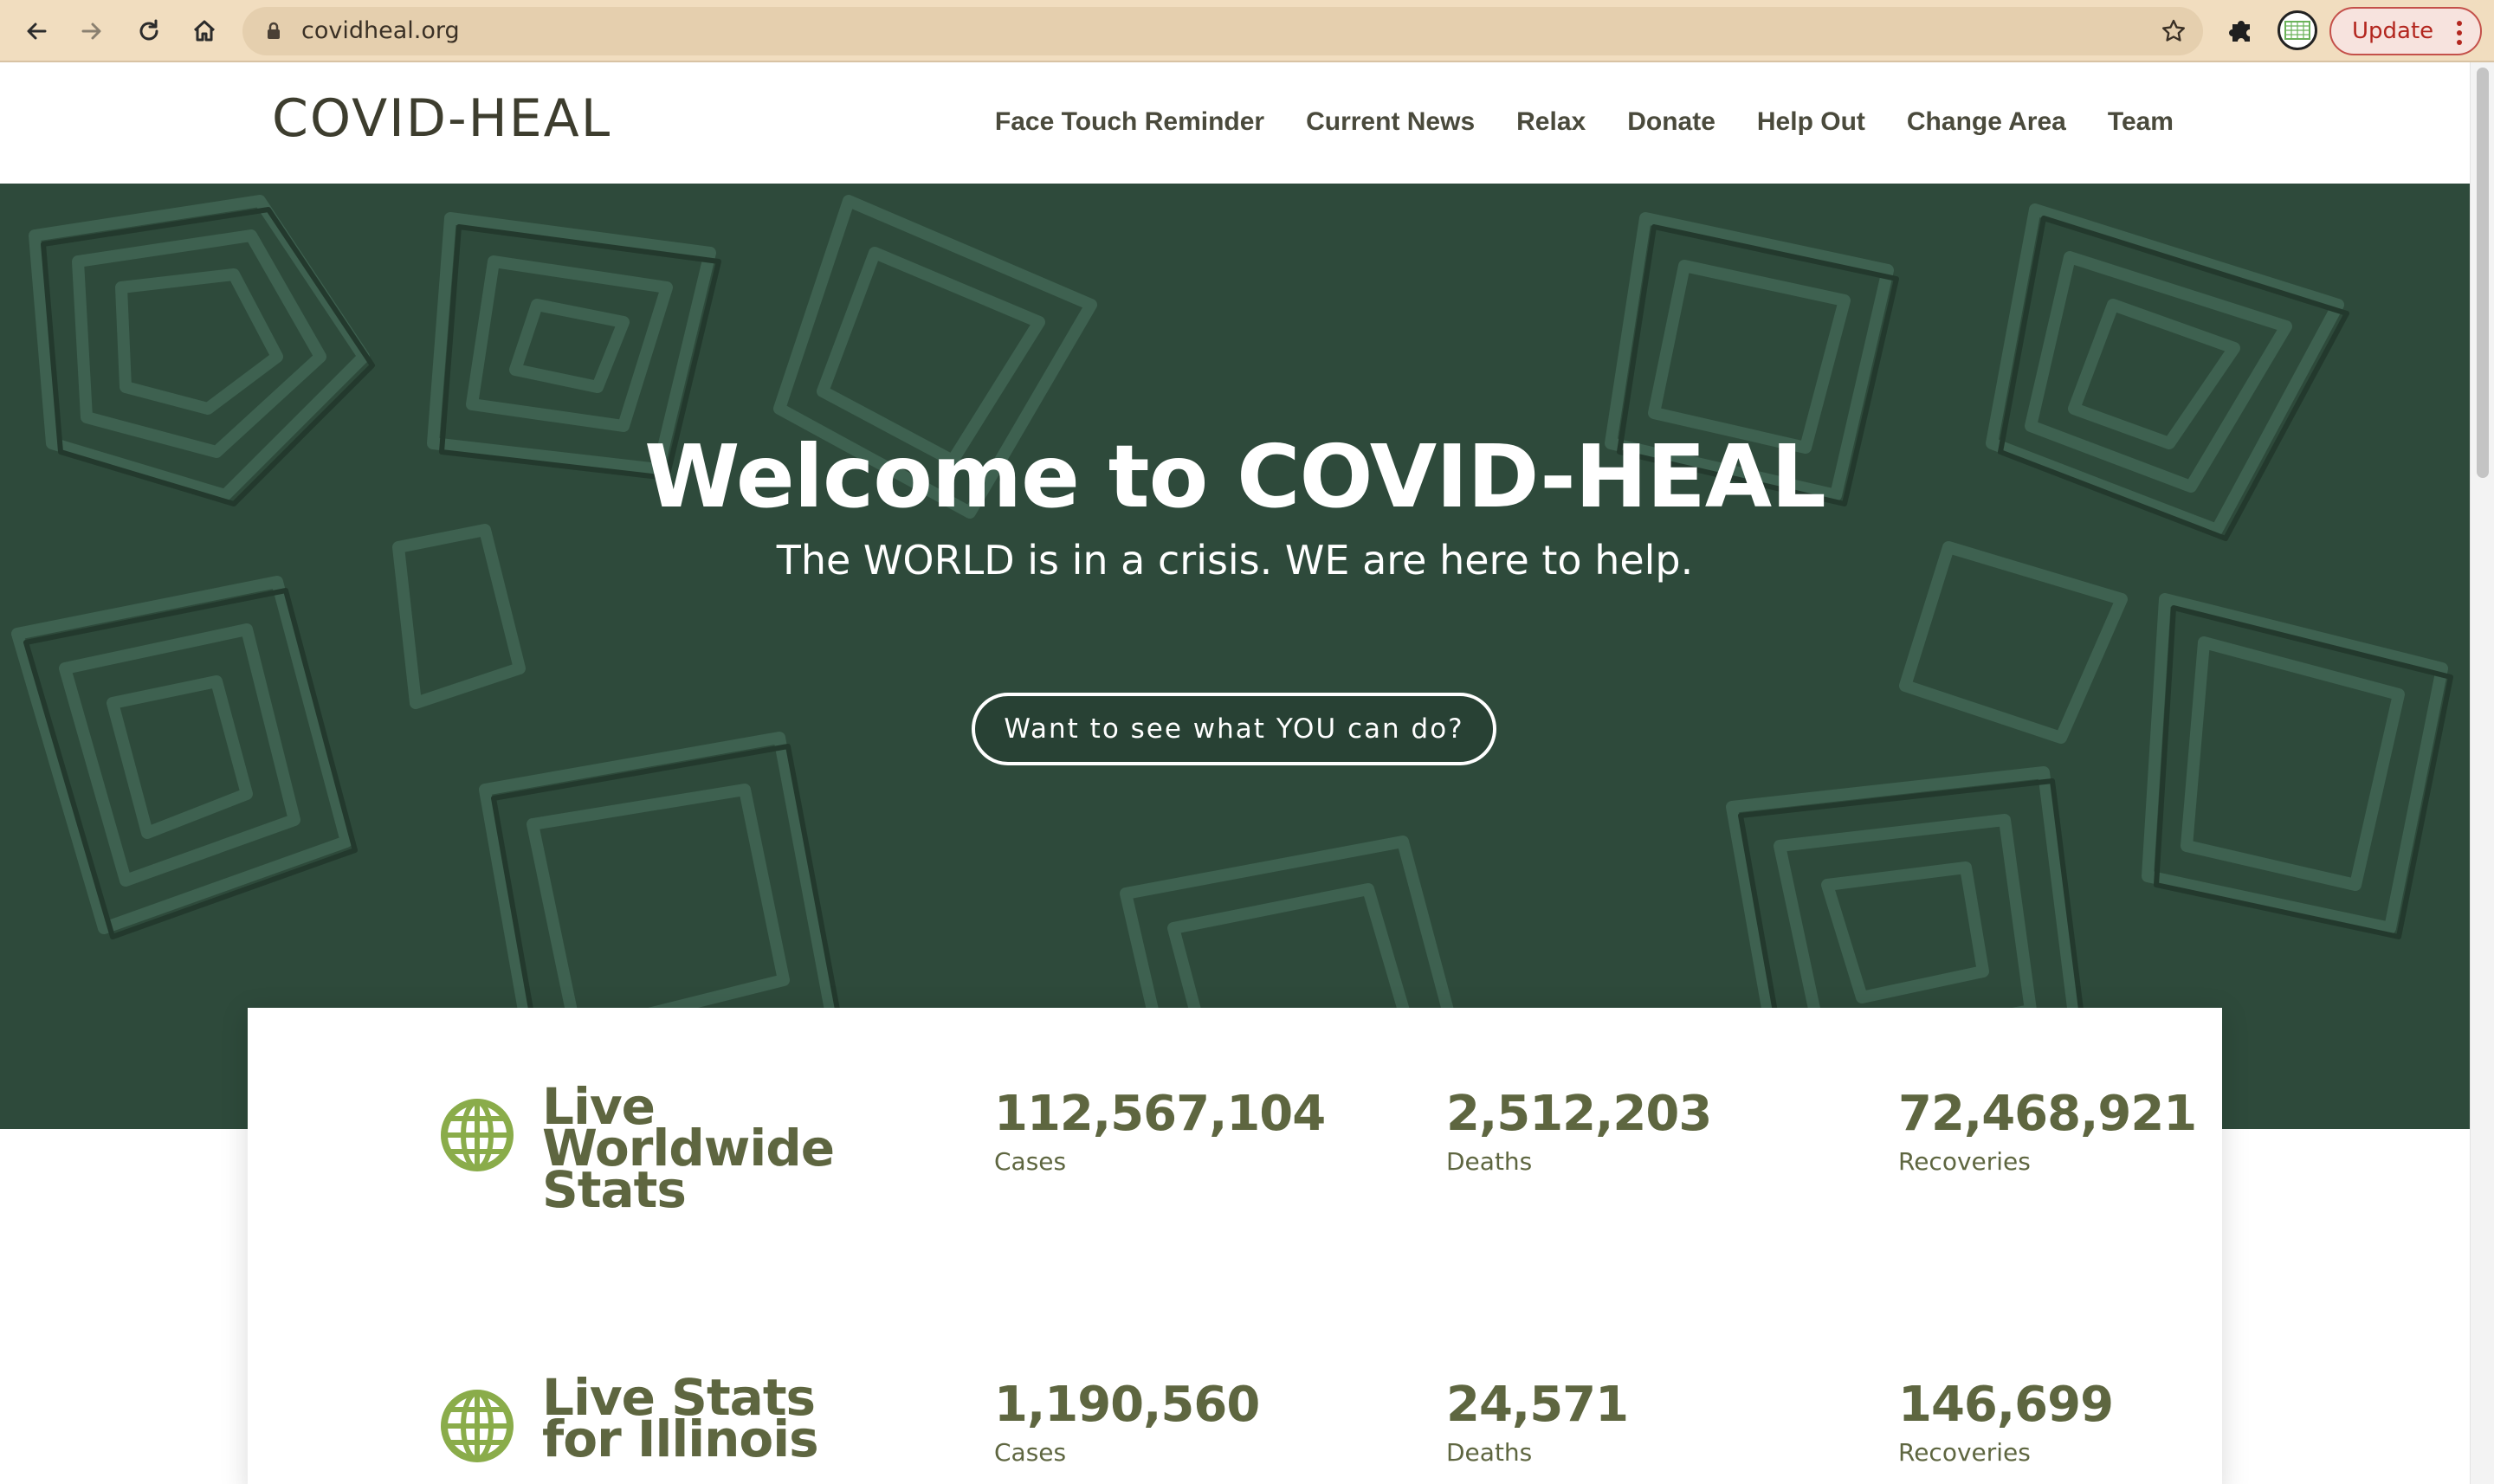 This screenshot has width=2494, height=1484. What do you see at coordinates (2241, 29) in the screenshot?
I see `extensions-puzzle-icon` at bounding box center [2241, 29].